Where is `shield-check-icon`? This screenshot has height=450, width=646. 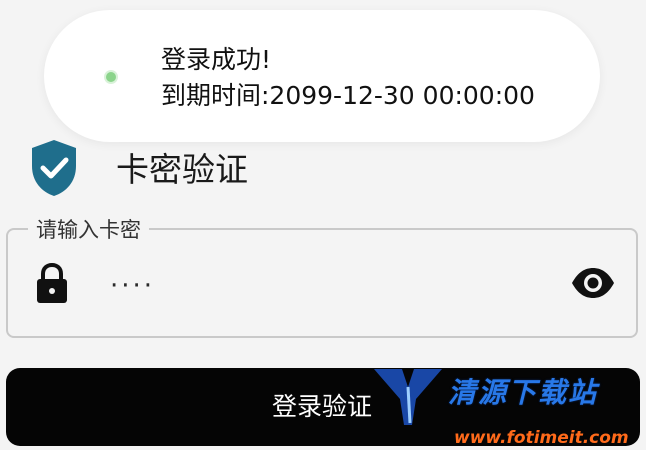
shield-check-icon is located at coordinates (54, 168).